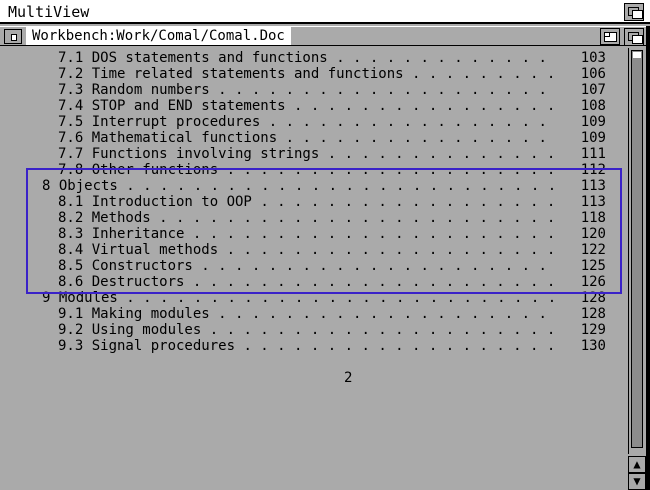 Image resolution: width=650 pixels, height=490 pixels. Describe the element at coordinates (593, 330) in the screenshot. I see `toc-entry-page: 129` at that location.